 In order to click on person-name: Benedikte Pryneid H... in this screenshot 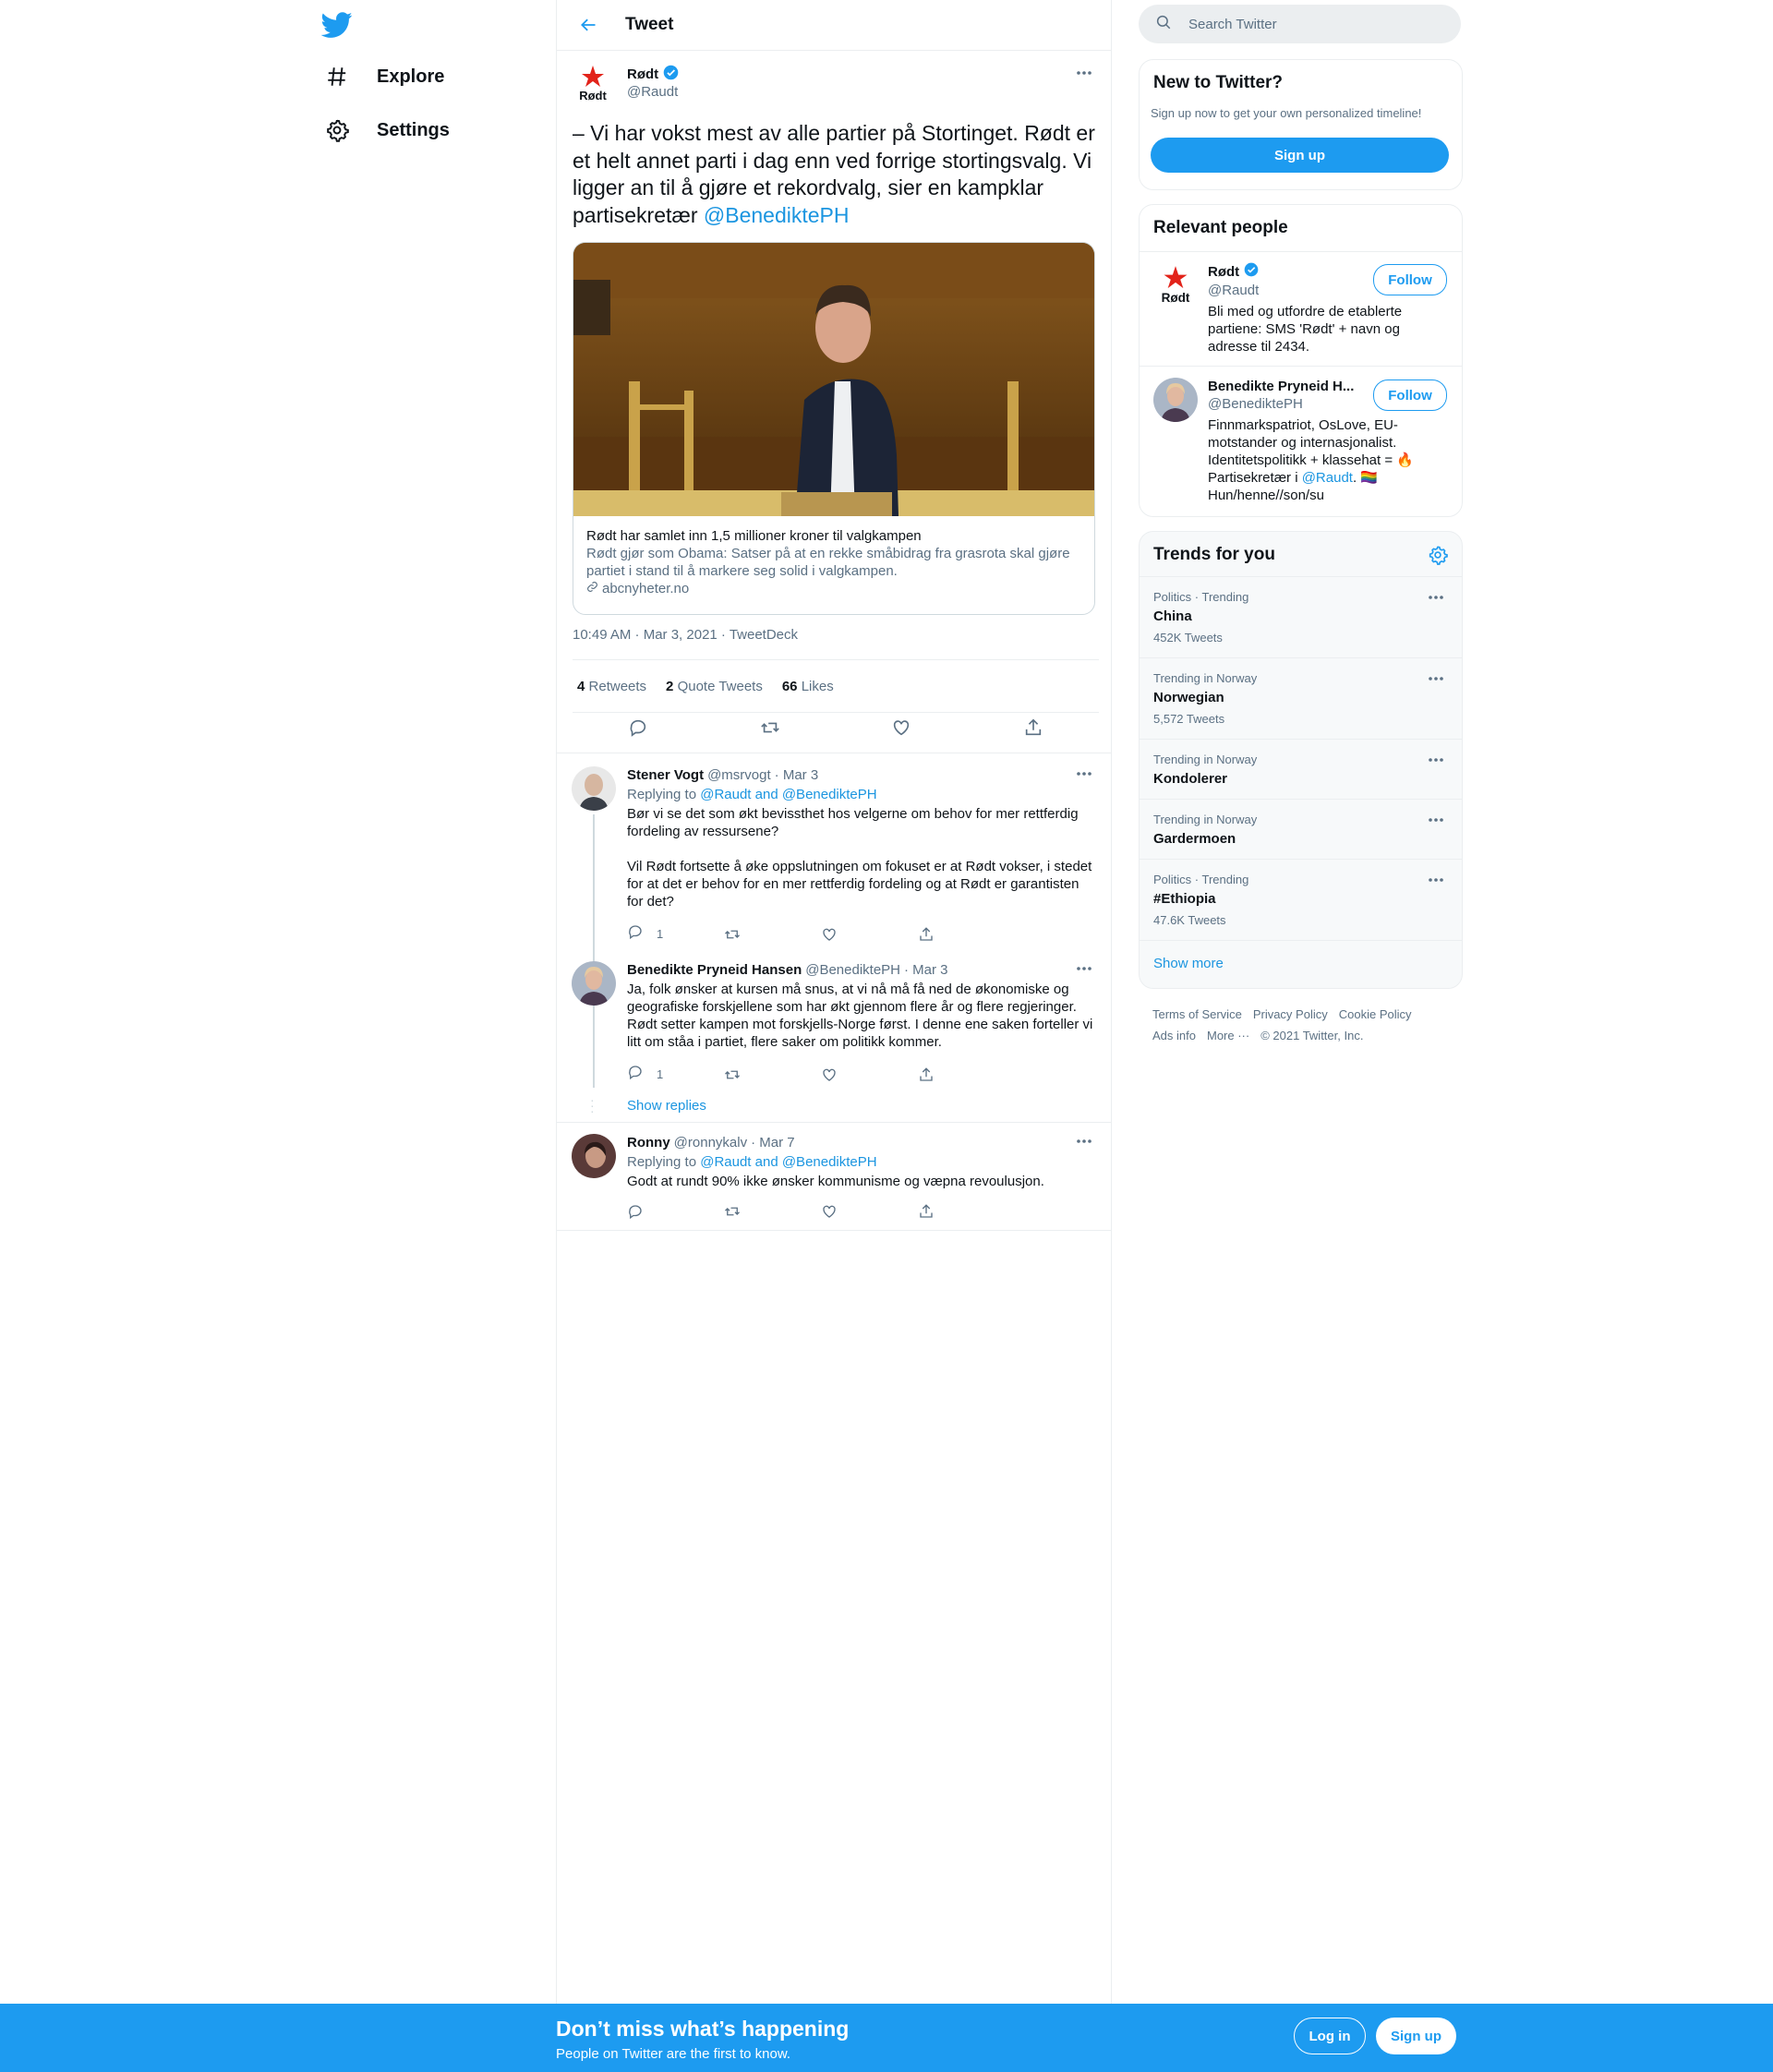, I will do `click(1281, 386)`.